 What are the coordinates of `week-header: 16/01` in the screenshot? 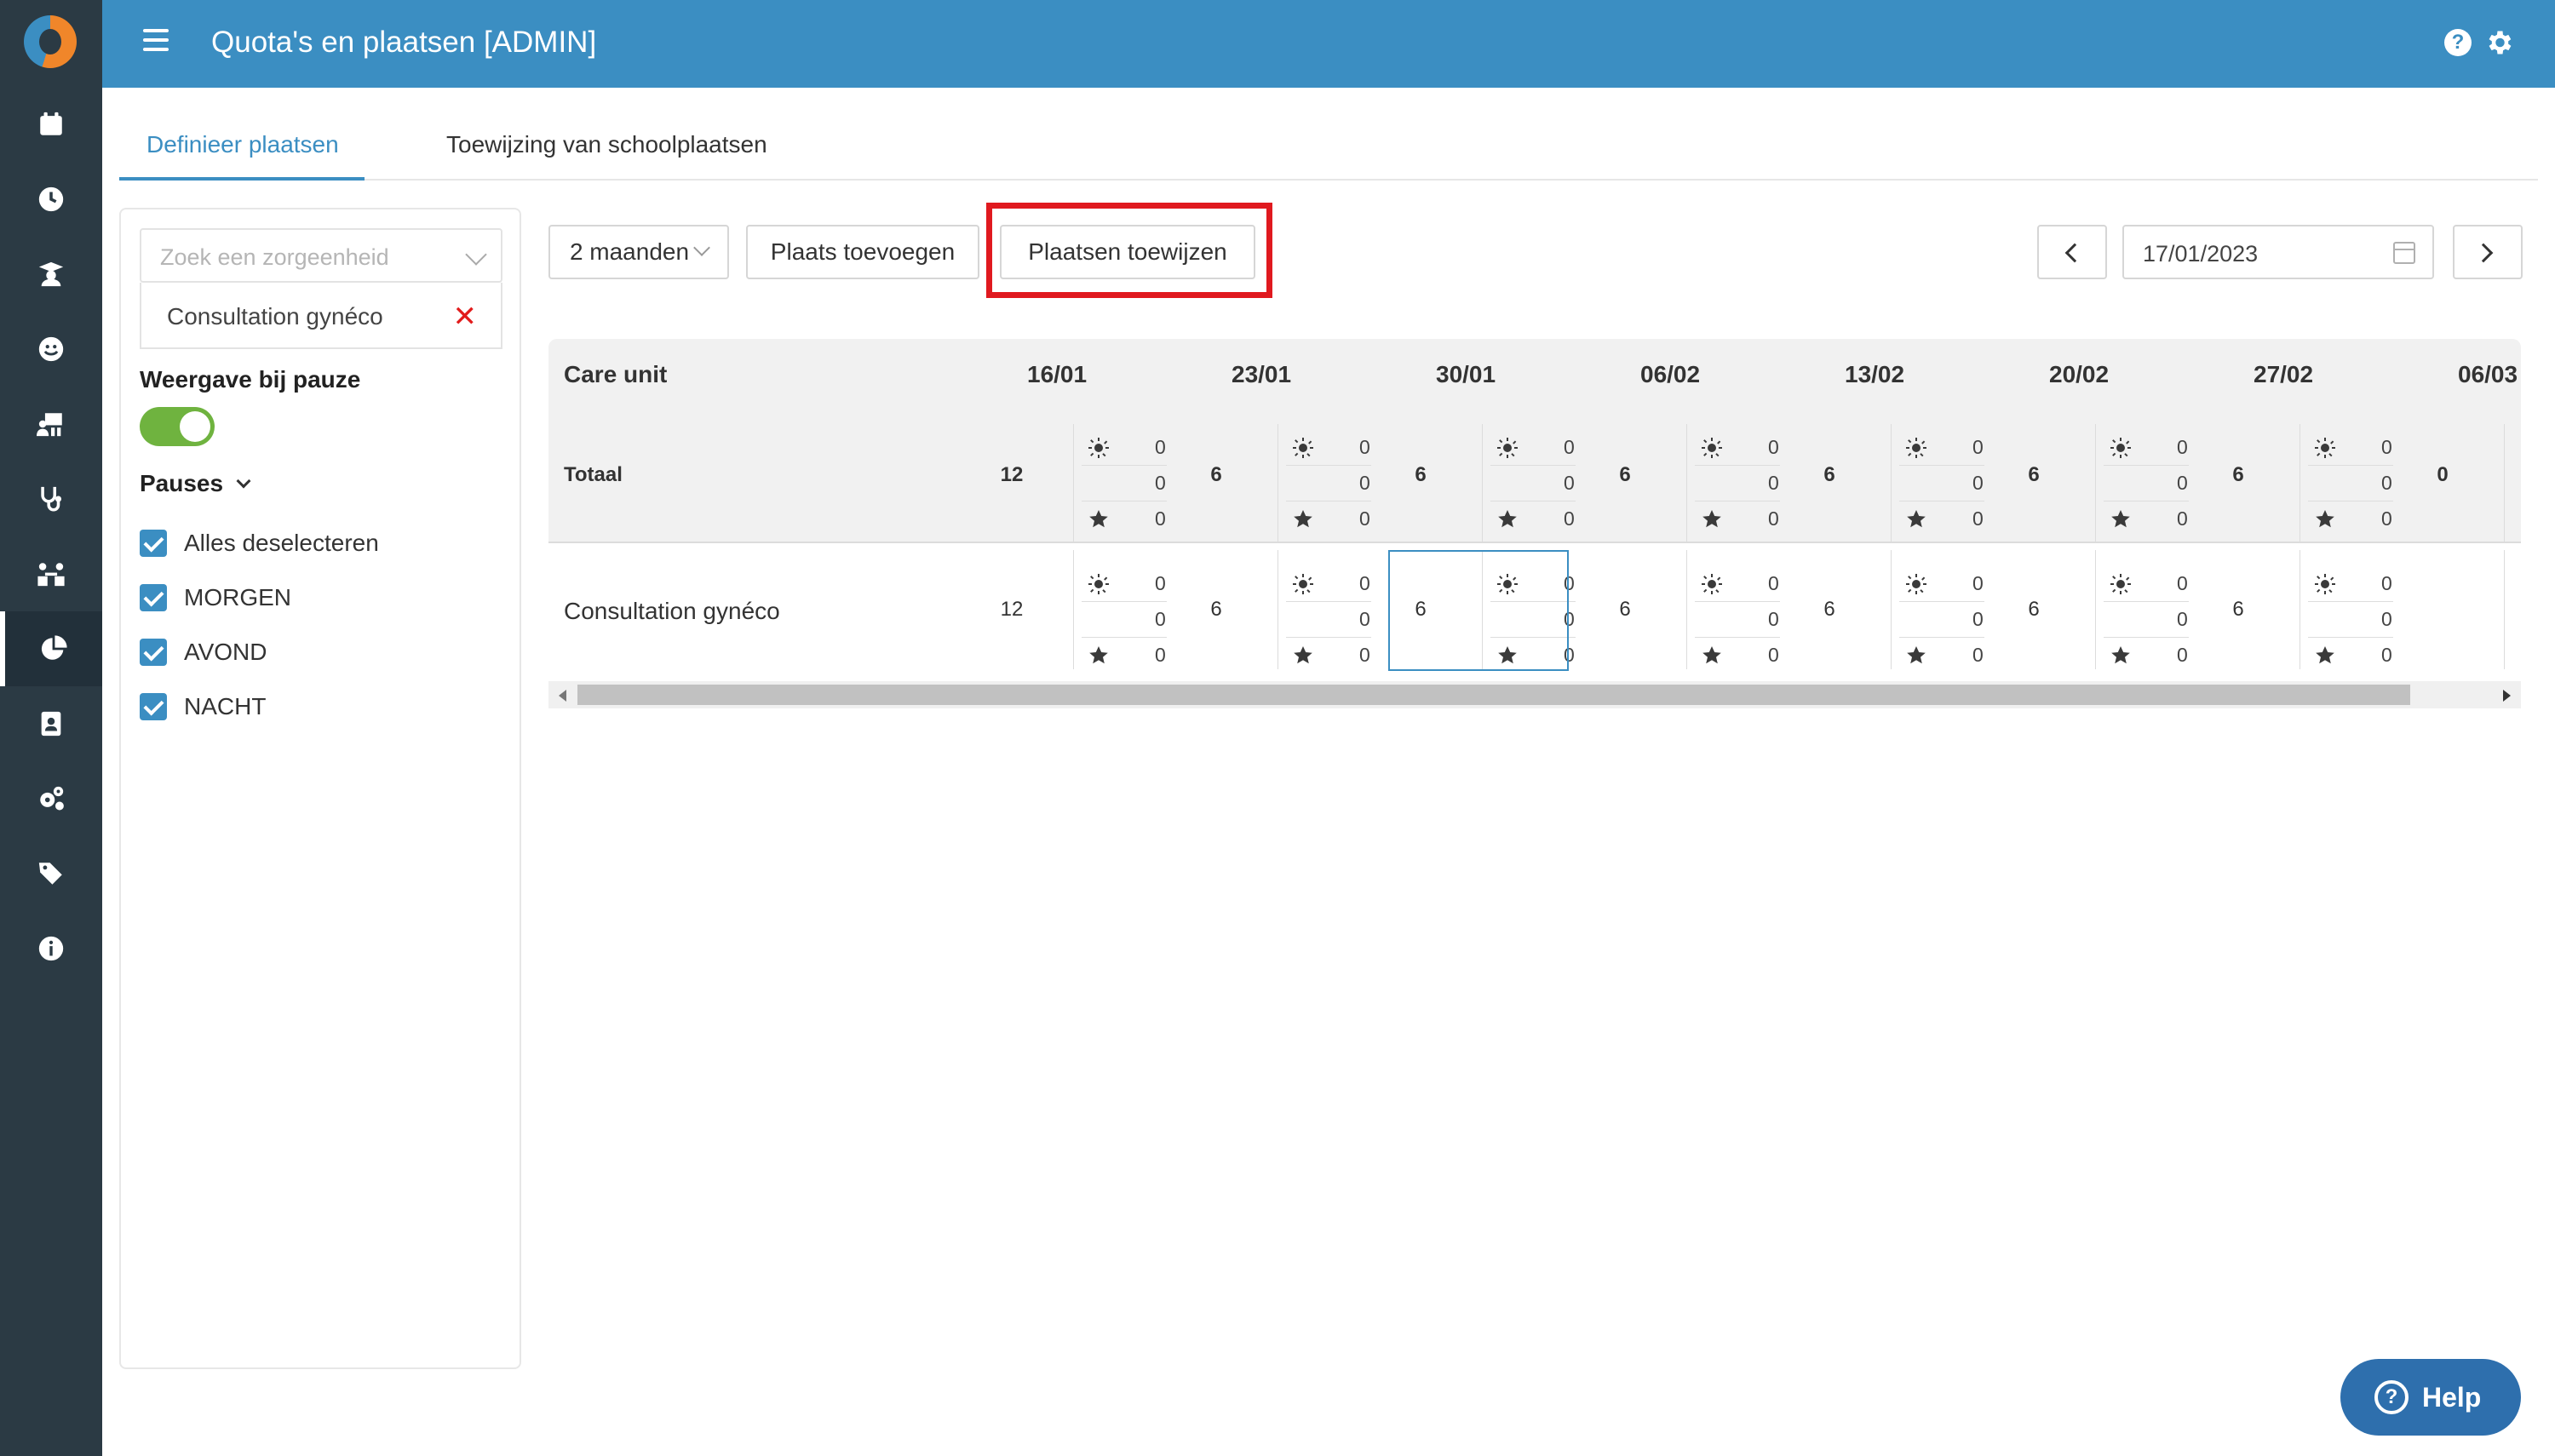 It's located at (1057, 374).